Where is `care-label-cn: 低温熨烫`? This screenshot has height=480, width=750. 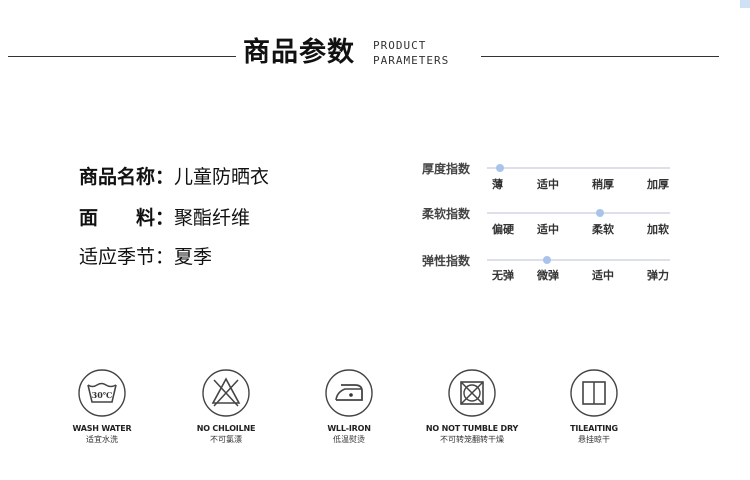
care-label-cn: 低温熨烫 is located at coordinates (349, 439).